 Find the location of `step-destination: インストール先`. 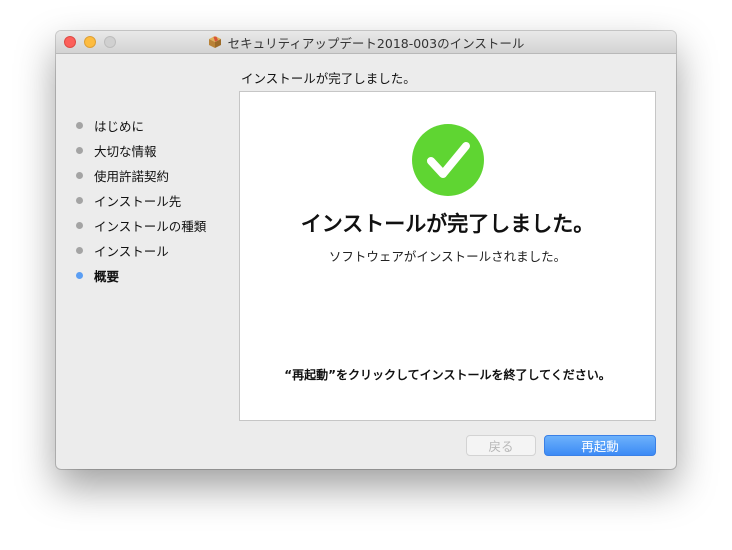

step-destination: インストール先 is located at coordinates (141, 200).